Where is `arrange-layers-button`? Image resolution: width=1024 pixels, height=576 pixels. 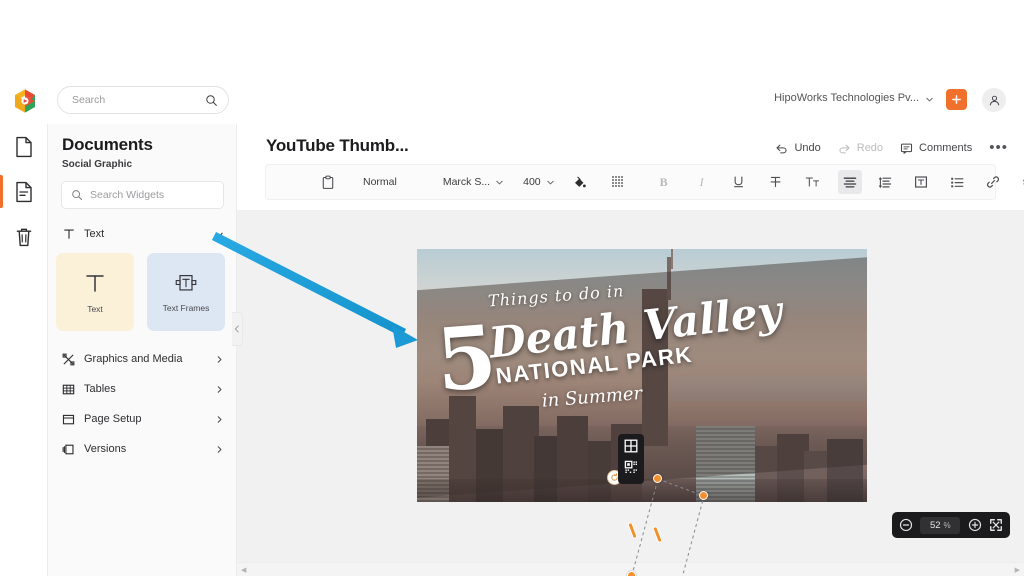 arrange-layers-button is located at coordinates (1020, 182).